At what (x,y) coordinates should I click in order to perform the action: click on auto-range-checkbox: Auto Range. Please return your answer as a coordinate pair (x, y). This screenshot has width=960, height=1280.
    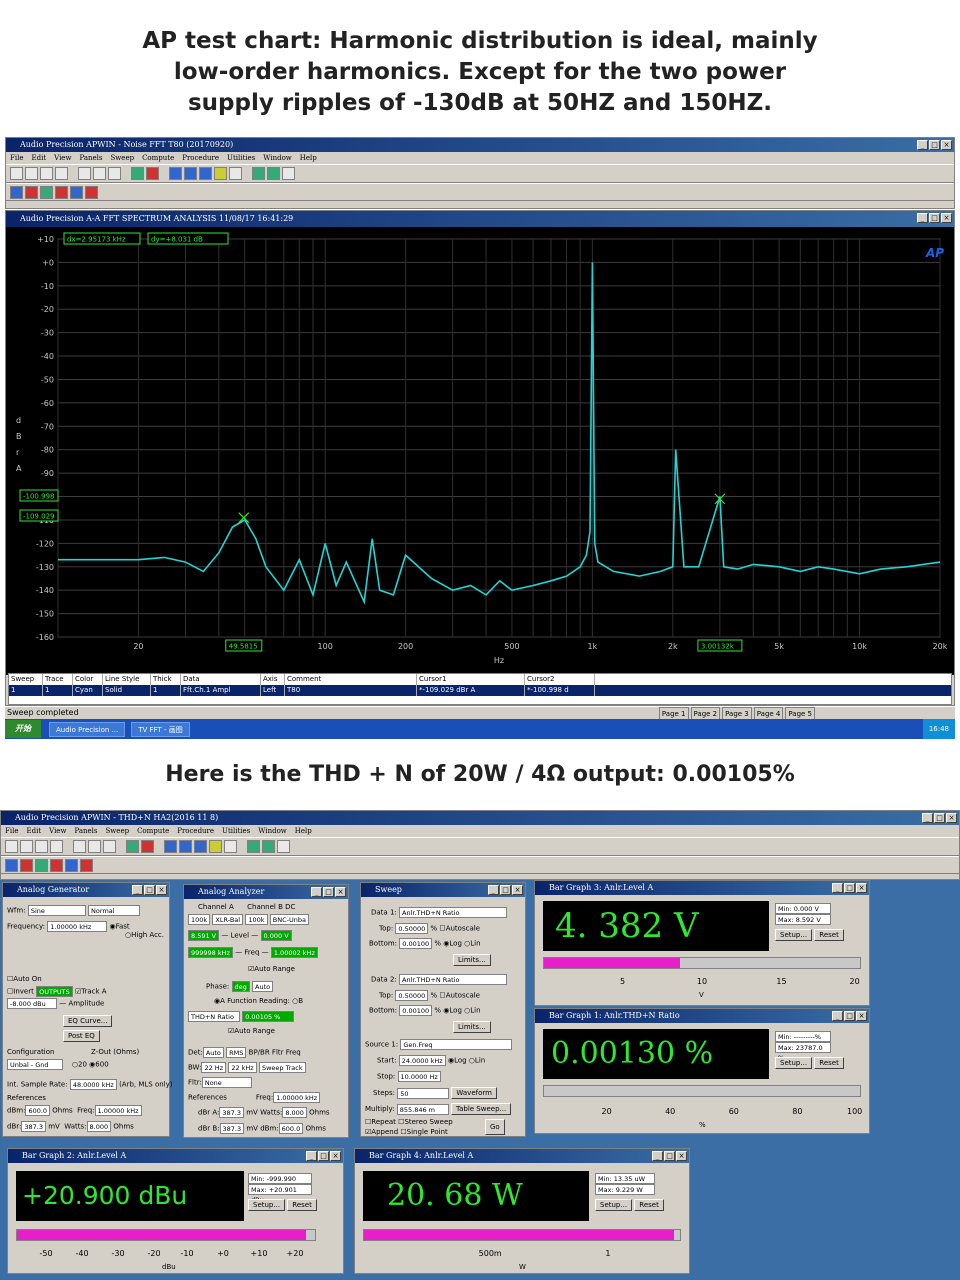
    Looking at the image, I should click on (274, 969).